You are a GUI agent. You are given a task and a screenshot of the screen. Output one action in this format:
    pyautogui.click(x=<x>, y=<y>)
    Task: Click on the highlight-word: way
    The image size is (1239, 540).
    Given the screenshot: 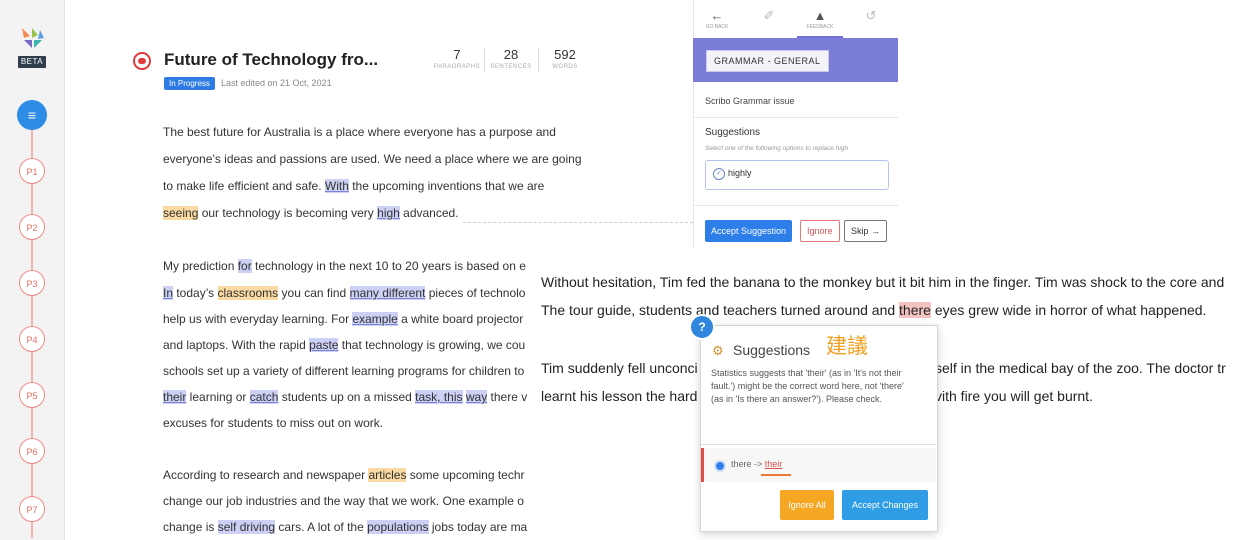 What is the action you would take?
    pyautogui.click(x=476, y=397)
    